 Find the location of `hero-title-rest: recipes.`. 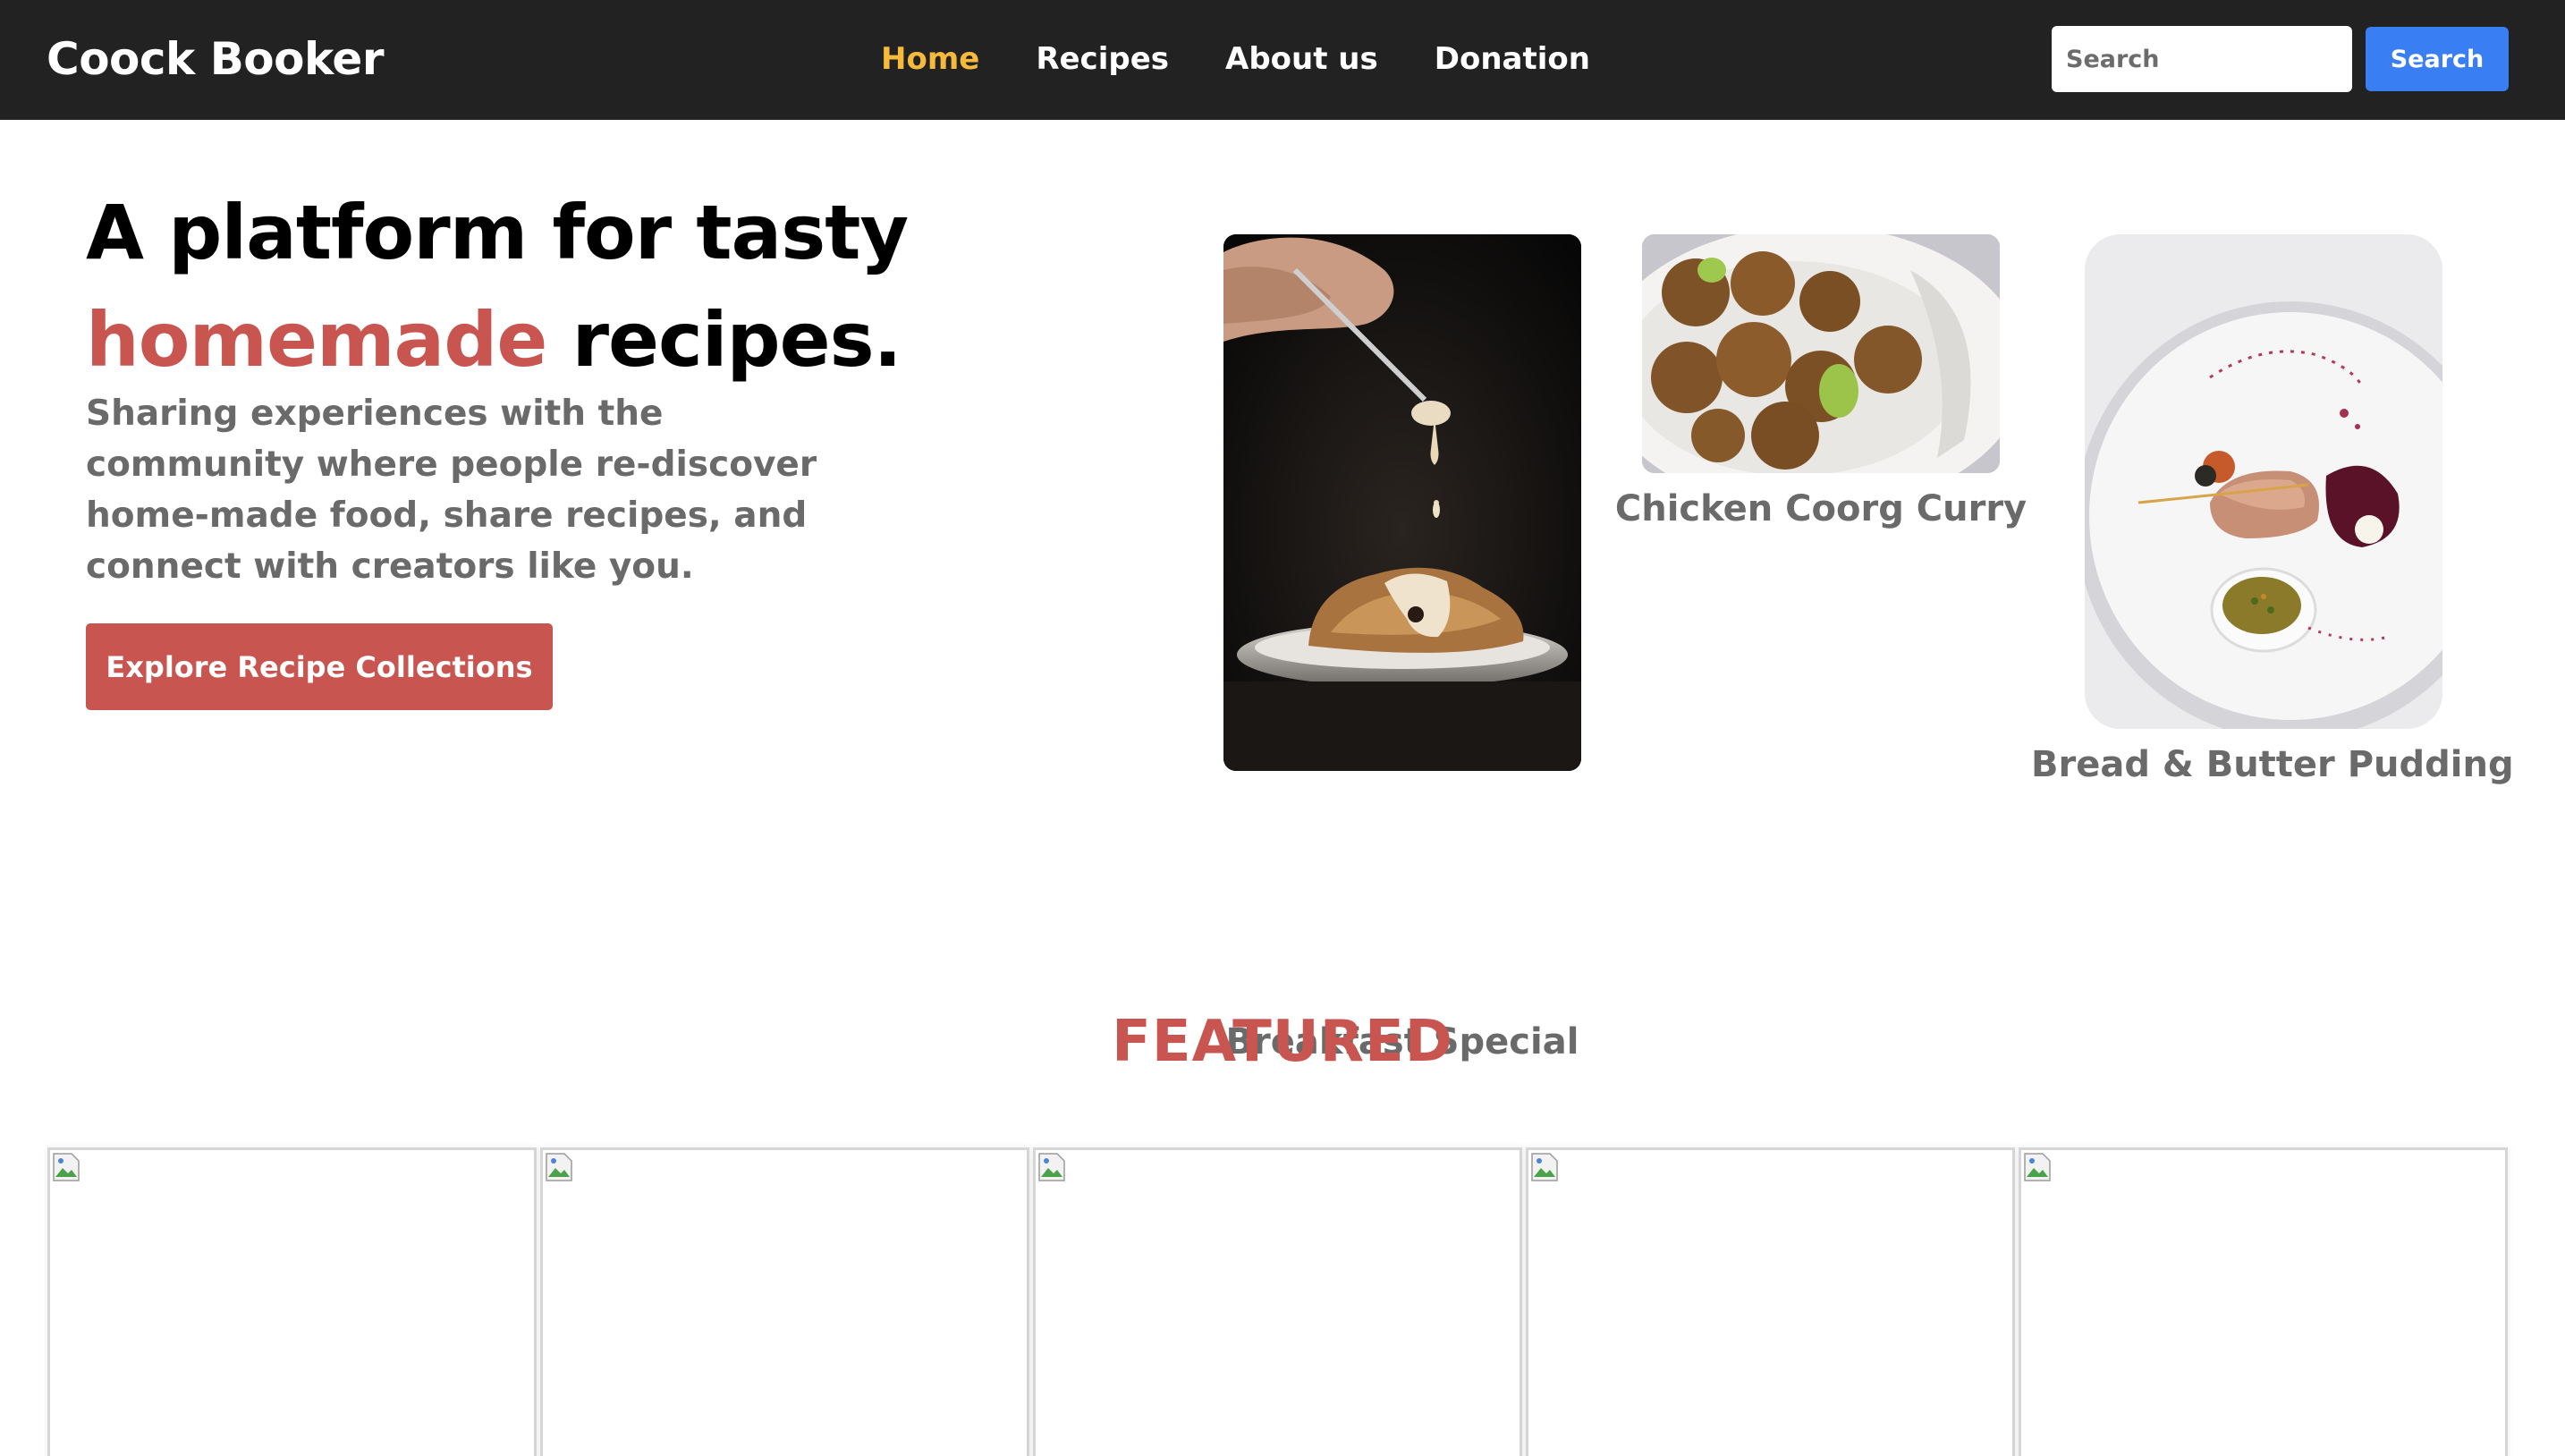

hero-title-rest: recipes. is located at coordinates (724, 340).